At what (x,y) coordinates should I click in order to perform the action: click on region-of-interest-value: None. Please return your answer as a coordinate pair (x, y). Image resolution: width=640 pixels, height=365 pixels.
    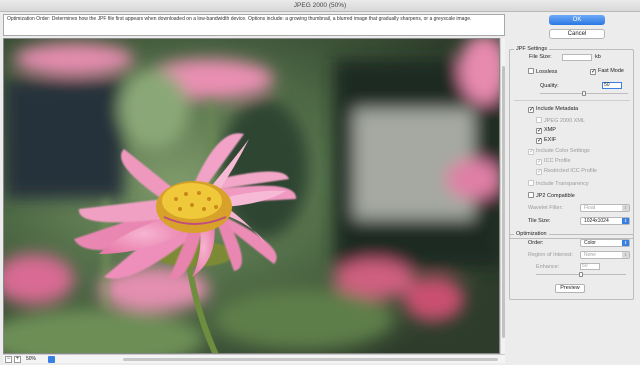
    Looking at the image, I should click on (590, 255).